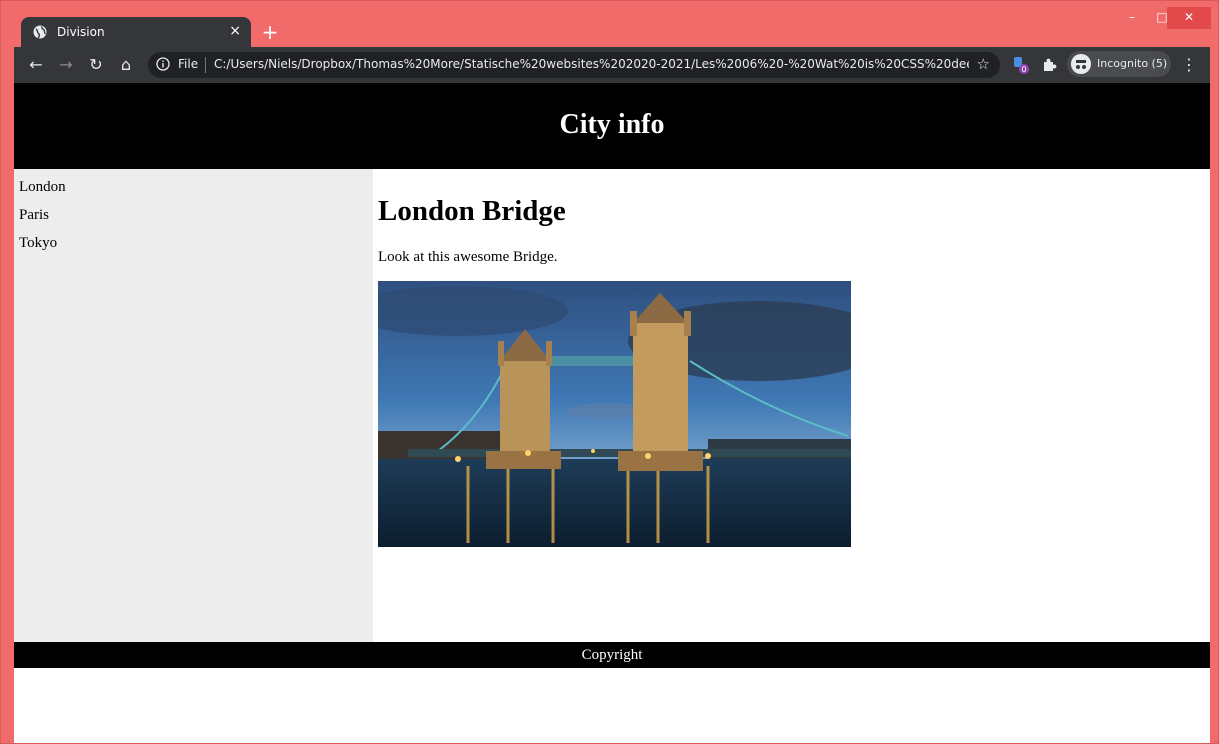  Describe the element at coordinates (1081, 64) in the screenshot. I see `incognito-icon` at that location.